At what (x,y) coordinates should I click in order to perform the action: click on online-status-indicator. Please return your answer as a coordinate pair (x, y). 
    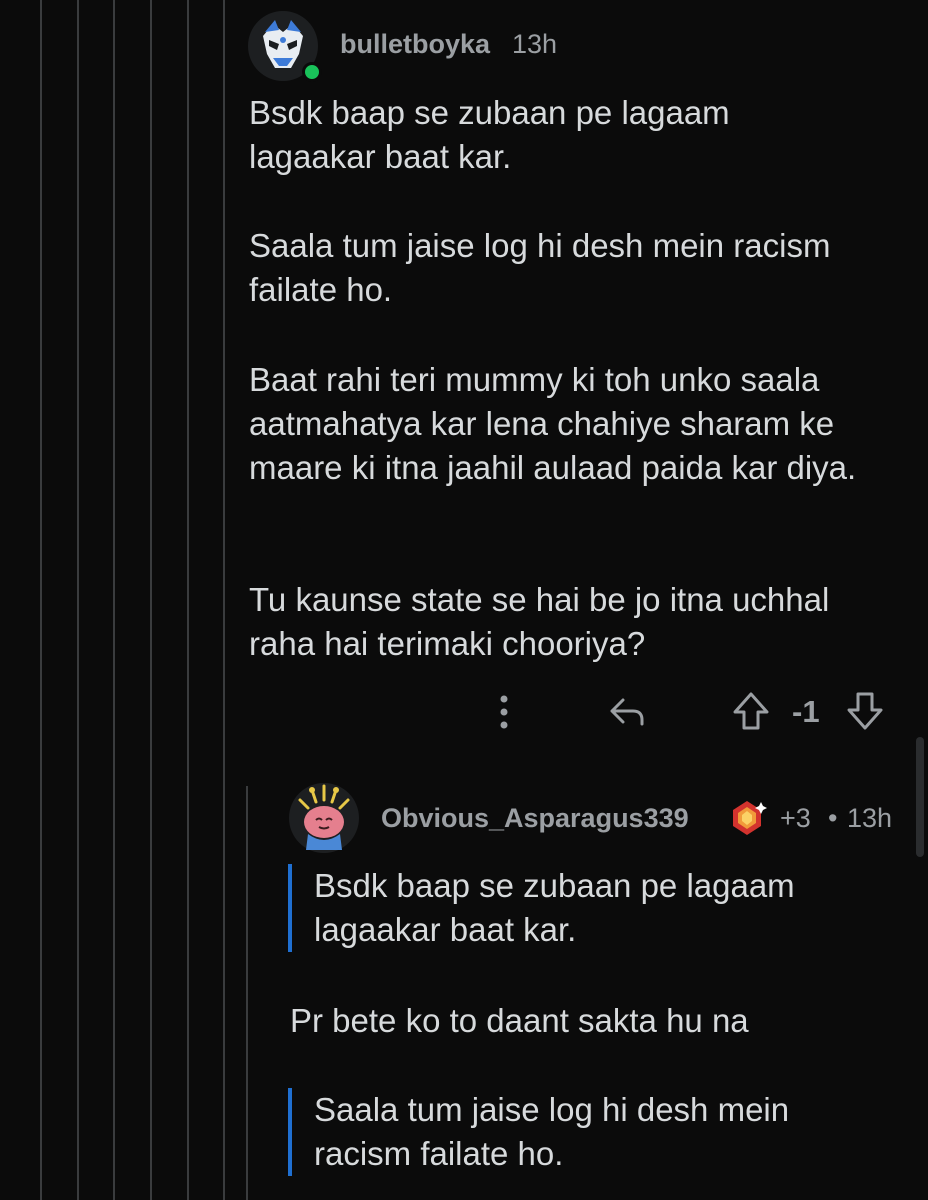
    Looking at the image, I should click on (312, 72).